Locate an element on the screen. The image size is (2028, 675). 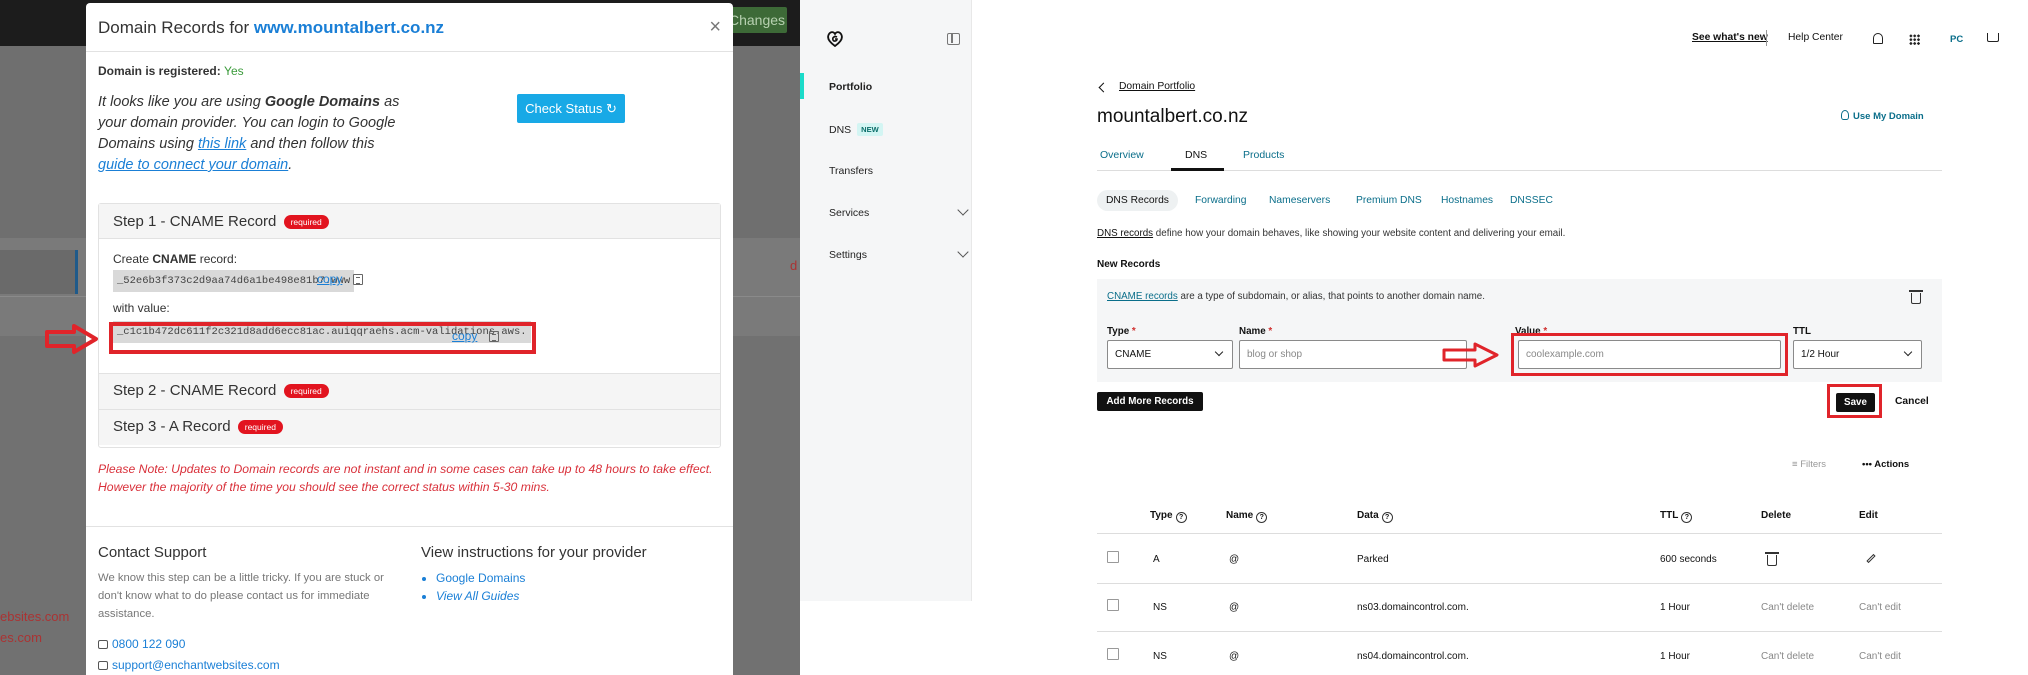
this-link: this link is located at coordinates (222, 144).